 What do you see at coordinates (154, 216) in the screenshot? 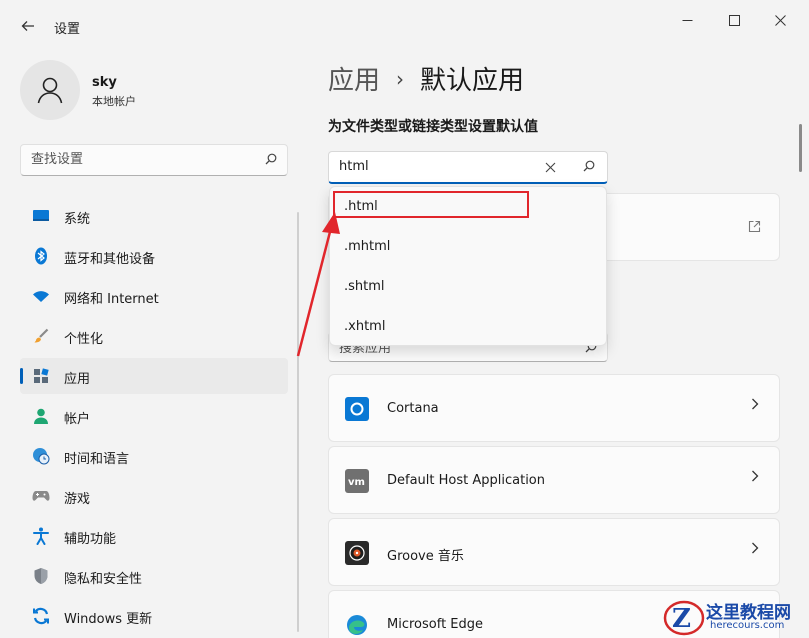
I see `nav-item-system: 系统` at bounding box center [154, 216].